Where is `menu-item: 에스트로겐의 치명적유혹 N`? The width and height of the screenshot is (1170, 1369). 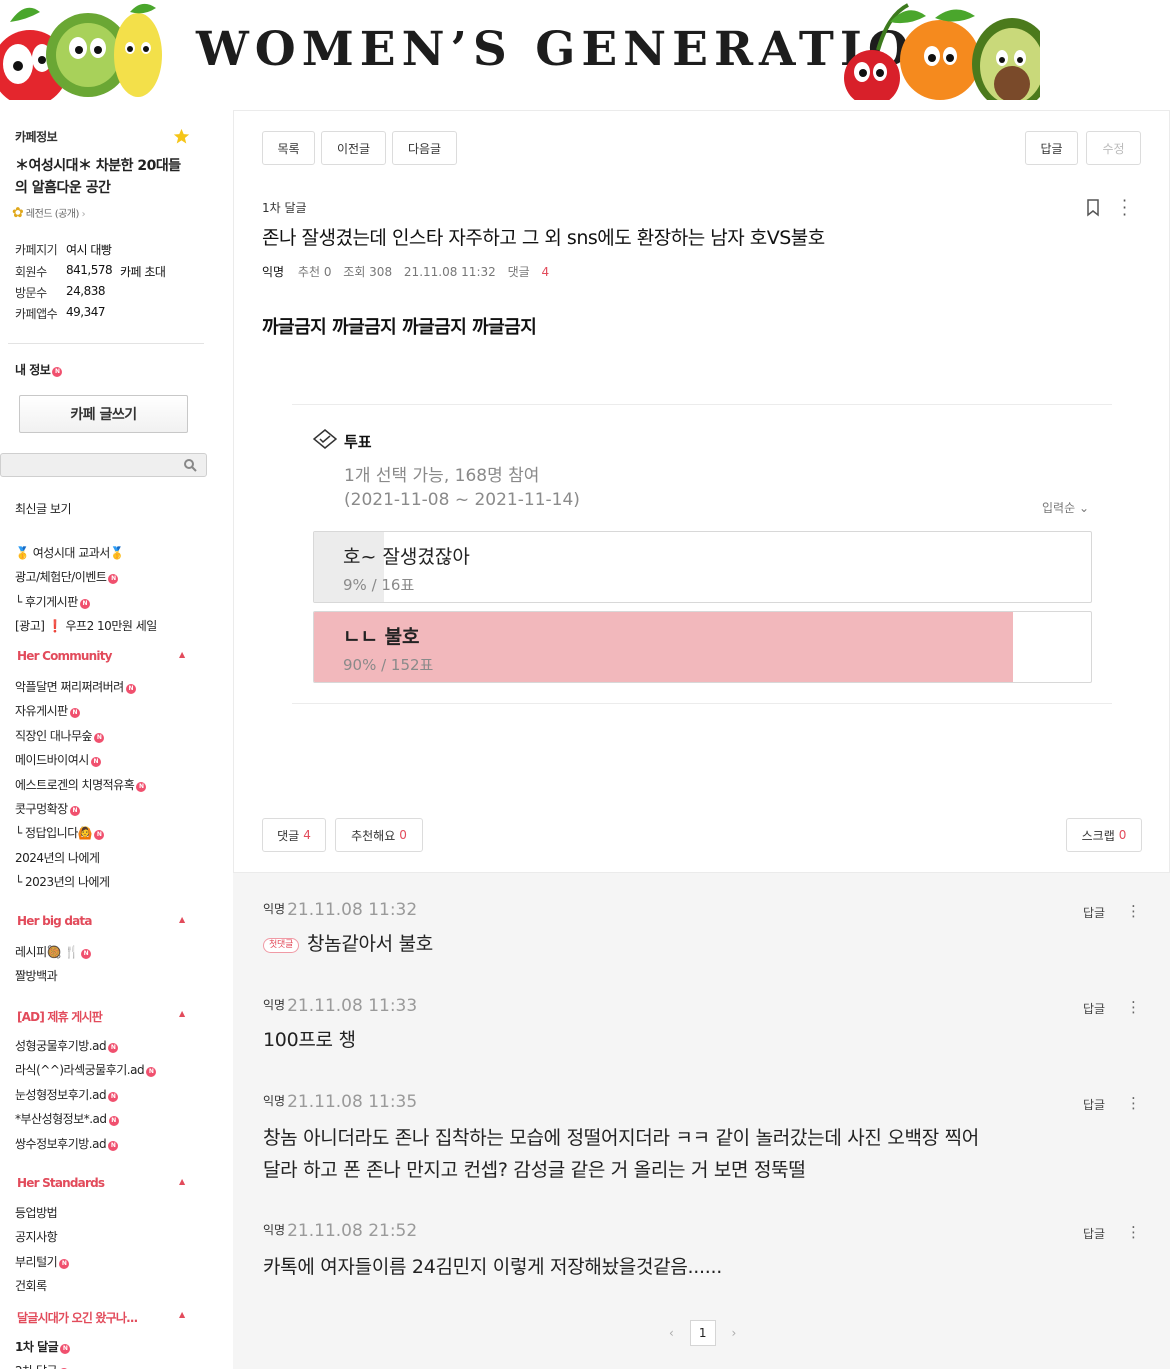 menu-item: 에스트로겐의 치명적유혹 N is located at coordinates (81, 784).